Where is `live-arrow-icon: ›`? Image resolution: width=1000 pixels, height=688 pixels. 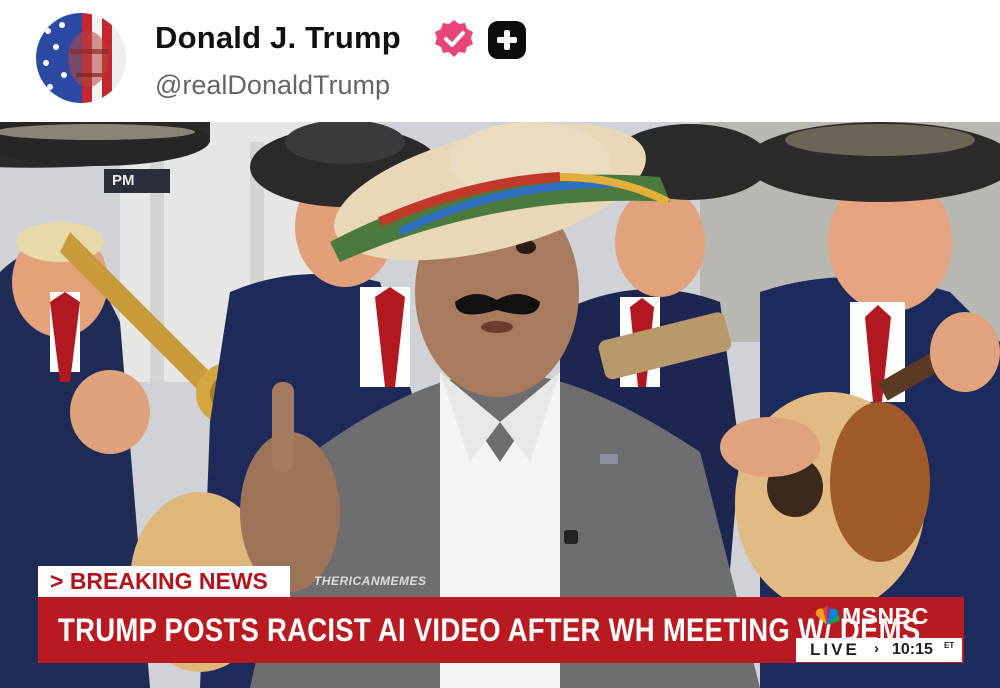
live-arrow-icon: › is located at coordinates (876, 648).